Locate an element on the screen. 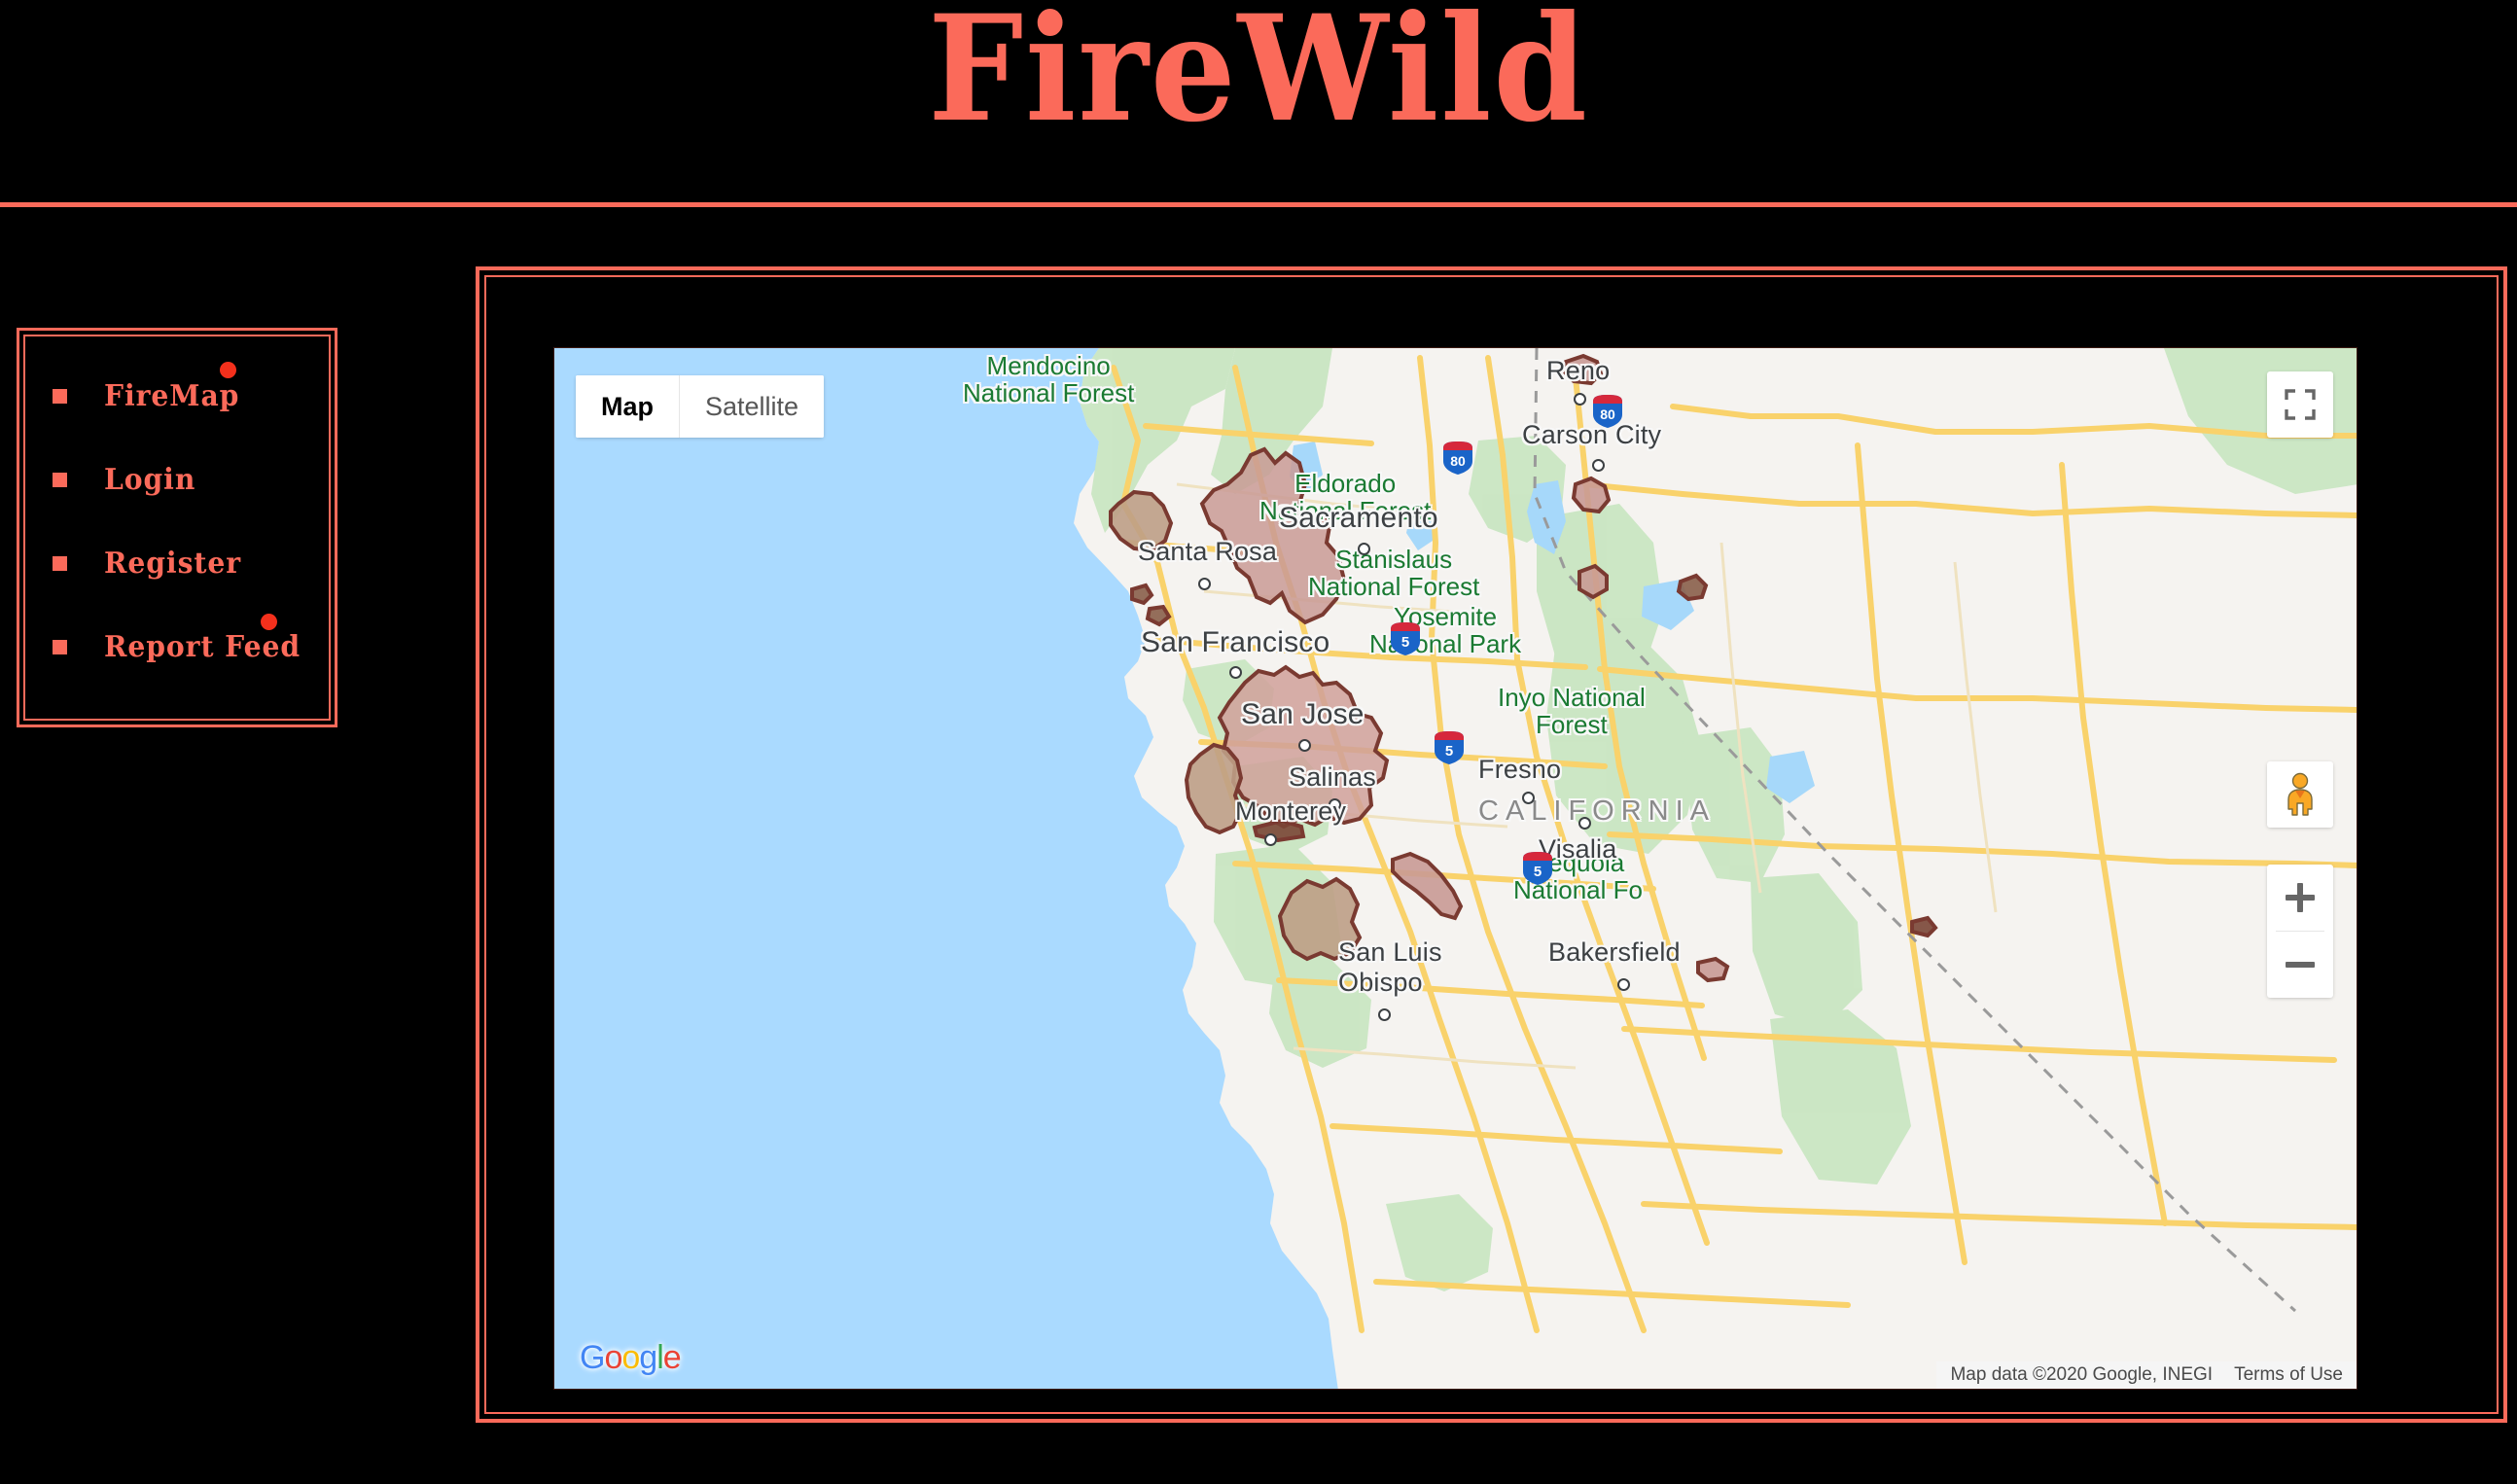 The height and width of the screenshot is (1484, 2517). plus-icon-vertical is located at coordinates (2300, 898).